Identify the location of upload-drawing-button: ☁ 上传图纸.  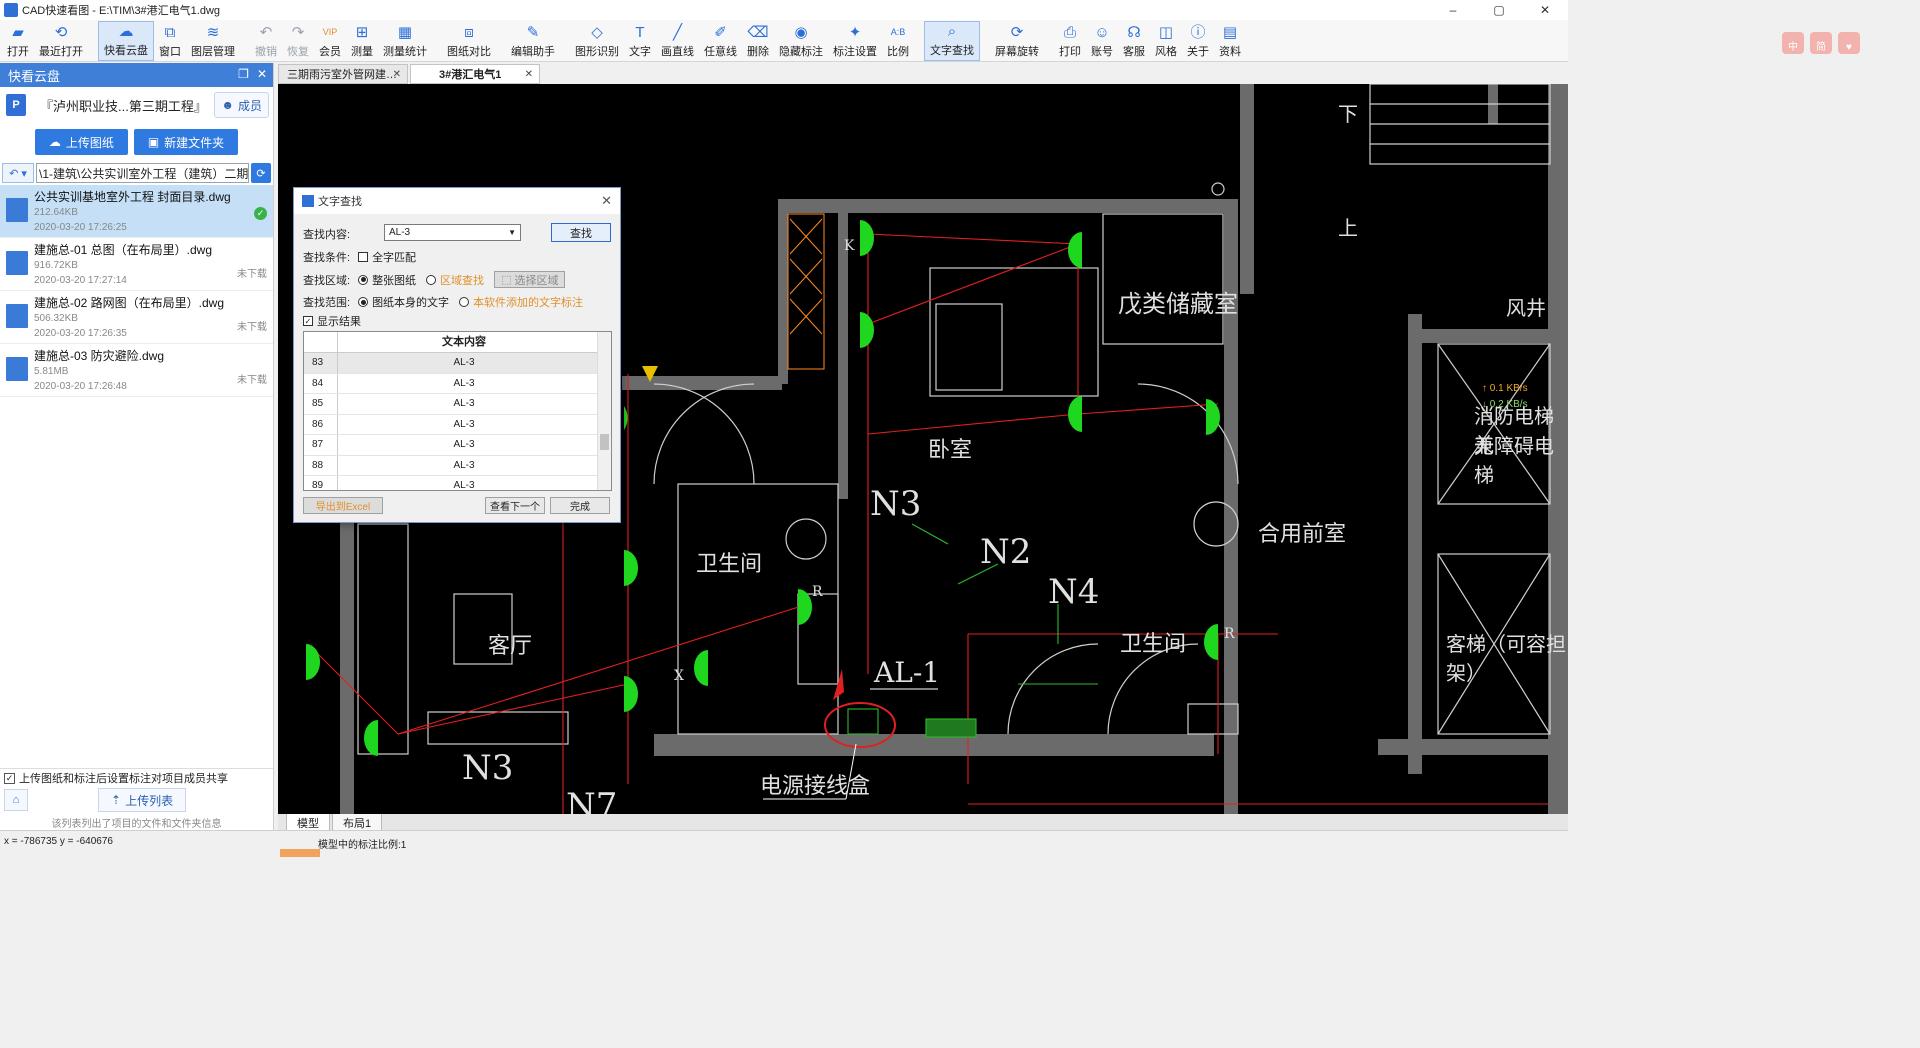
(81, 142).